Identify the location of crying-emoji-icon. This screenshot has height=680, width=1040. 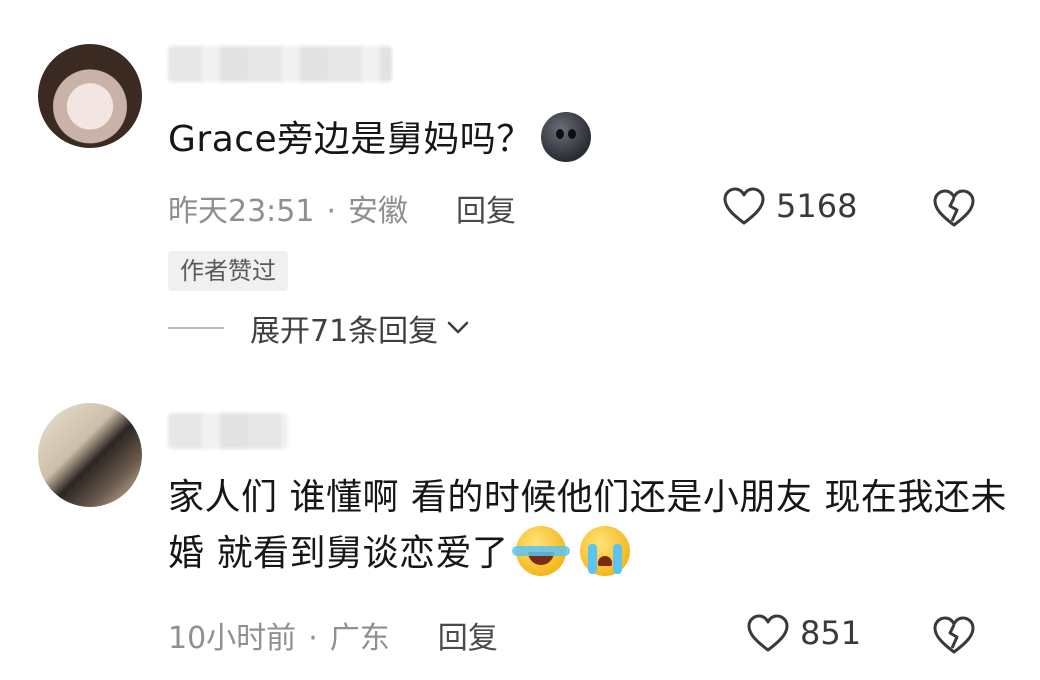
(605, 551).